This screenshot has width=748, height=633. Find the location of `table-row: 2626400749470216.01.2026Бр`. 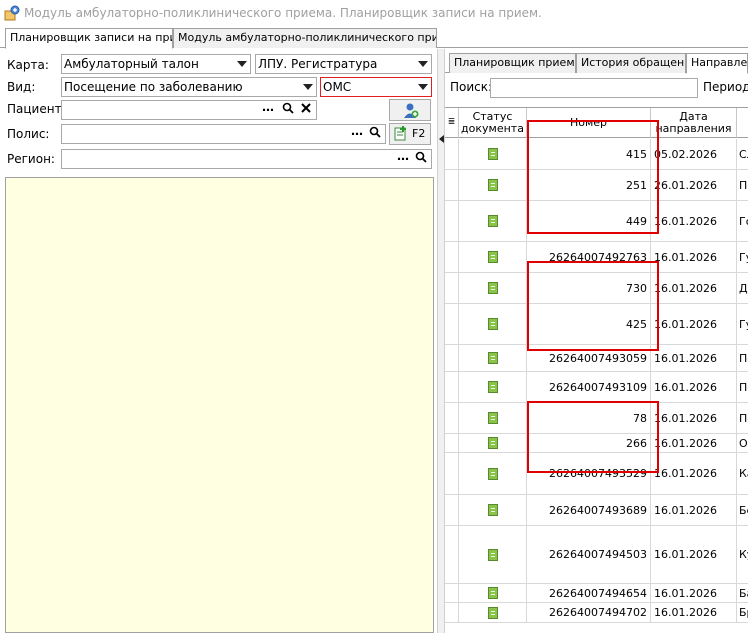

table-row: 2626400749470216.01.2026Бр is located at coordinates (596, 613).